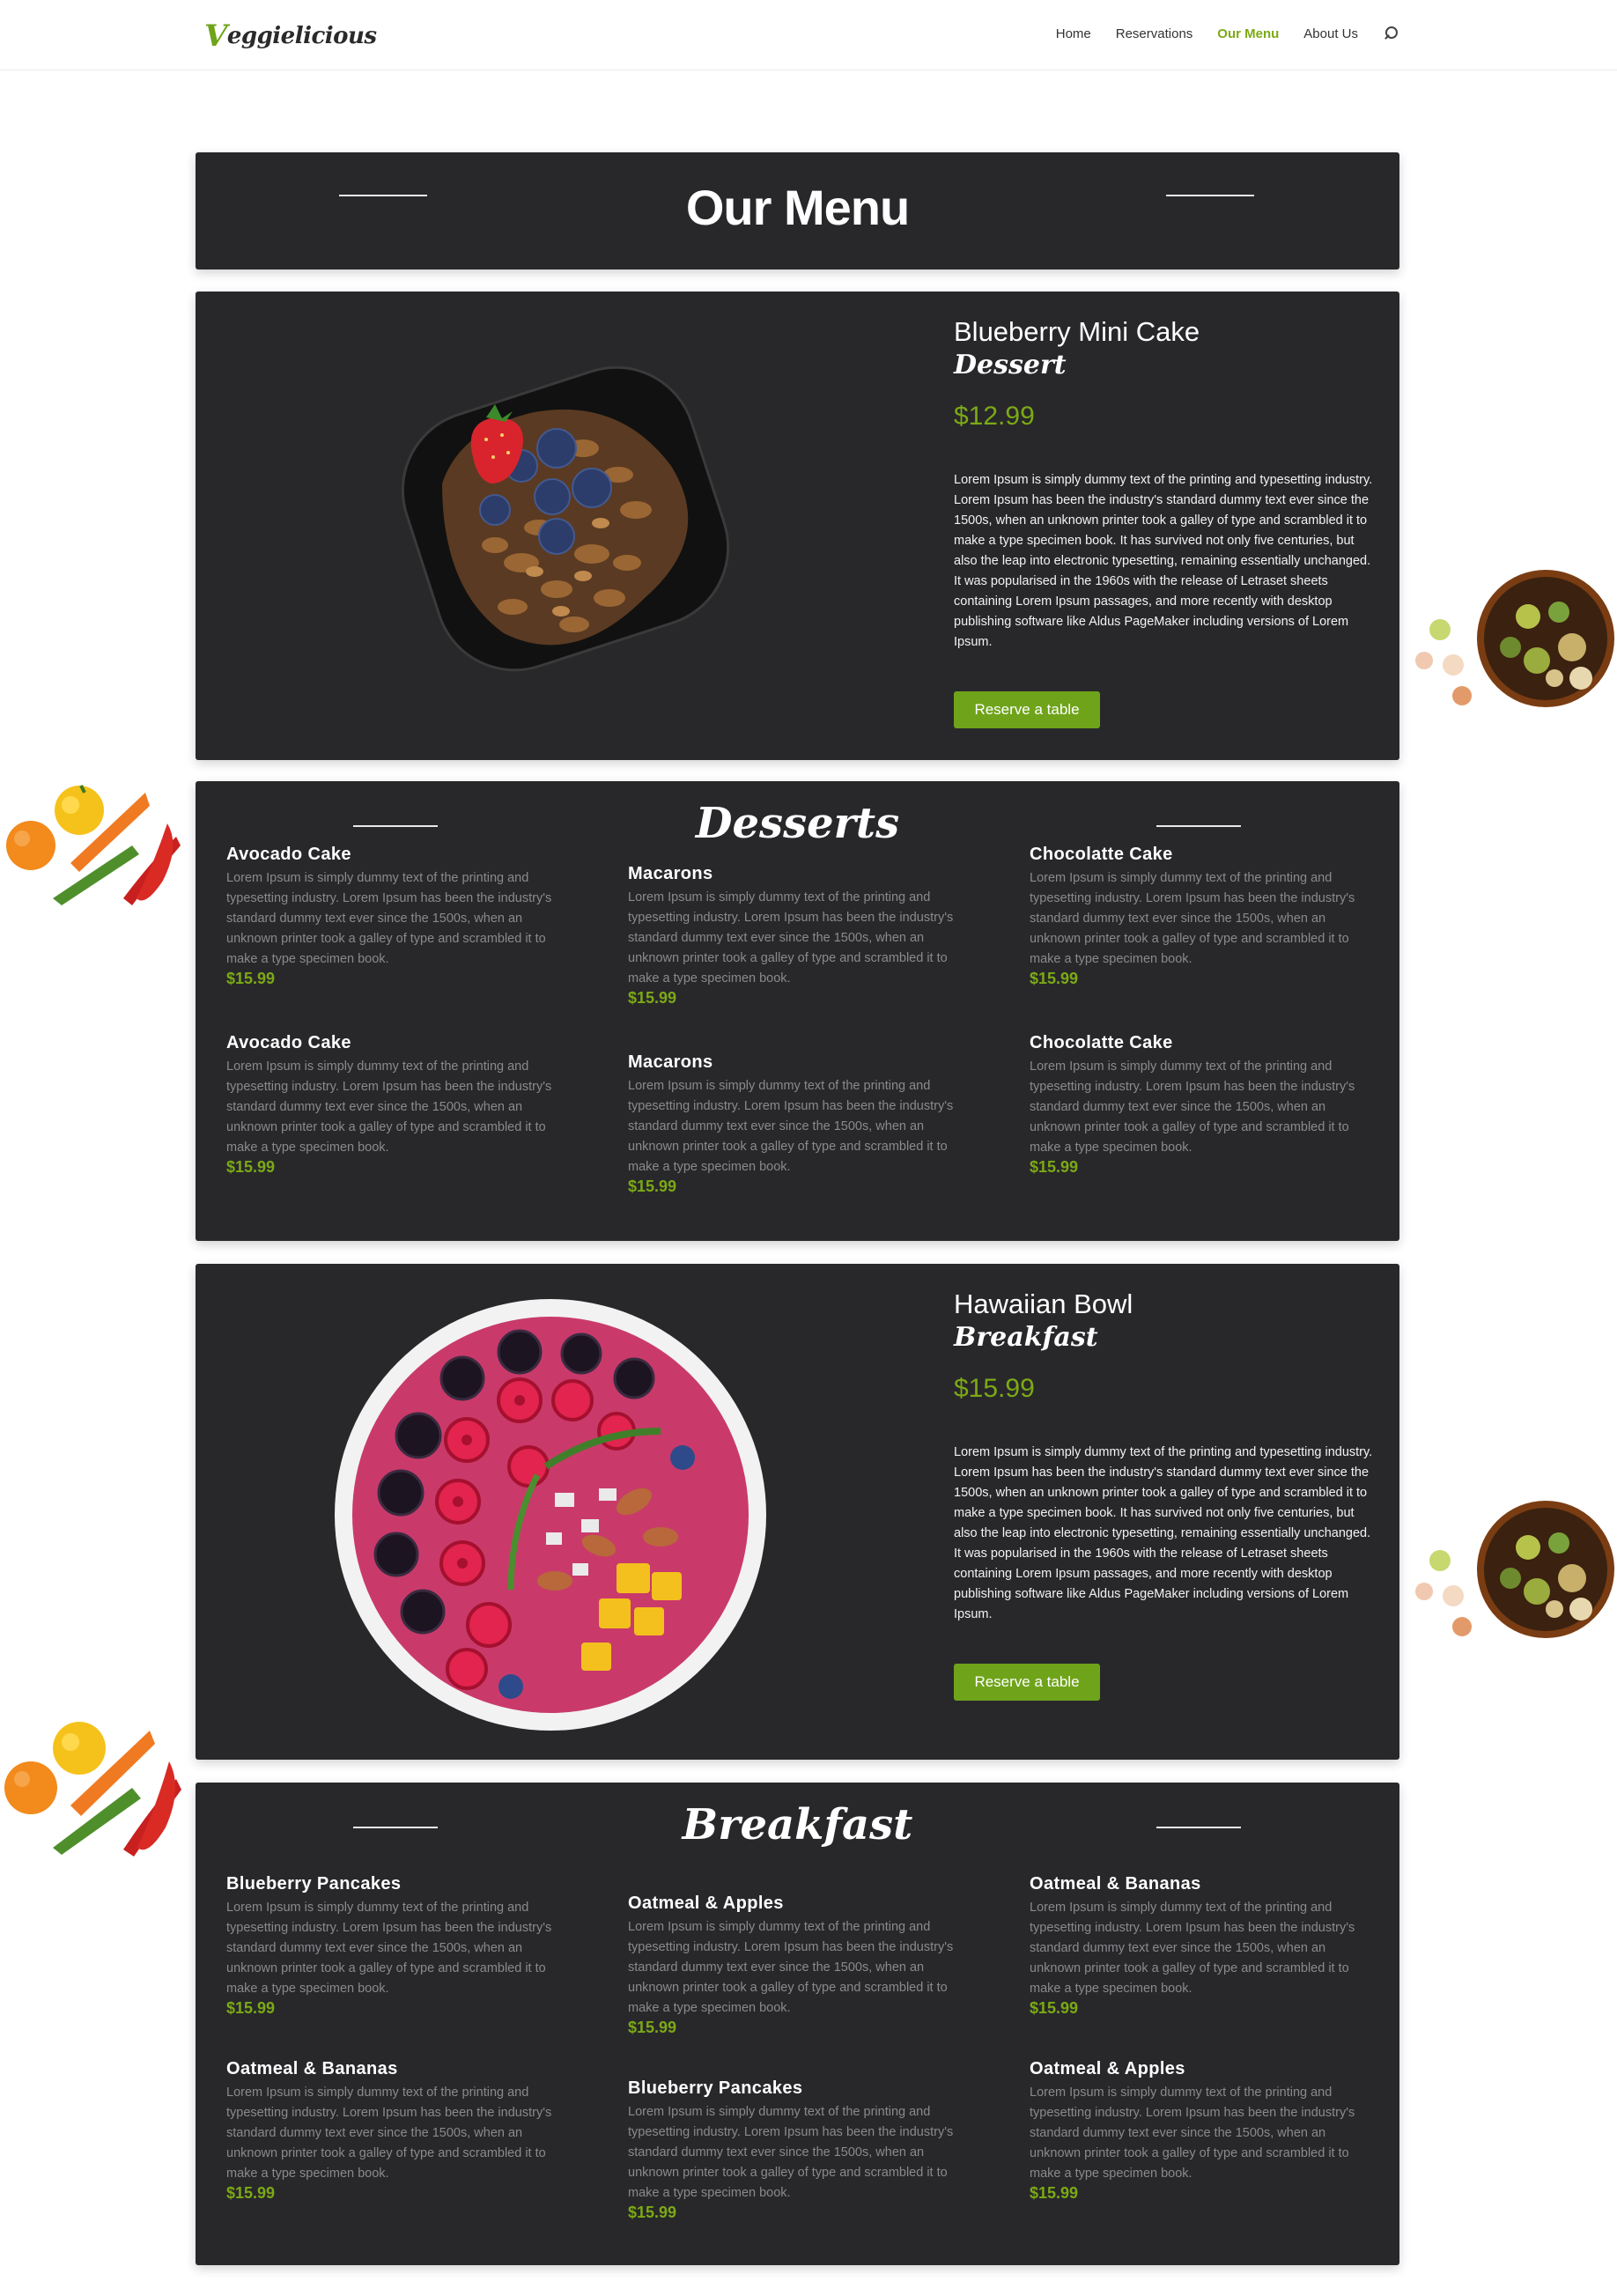  Describe the element at coordinates (797, 1824) in the screenshot. I see `section-title: Breakfast` at that location.